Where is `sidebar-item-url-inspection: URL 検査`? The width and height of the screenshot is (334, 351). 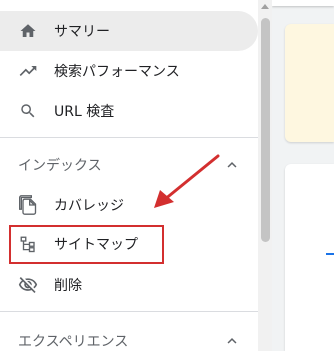 sidebar-item-url-inspection: URL 検査 is located at coordinates (129, 111).